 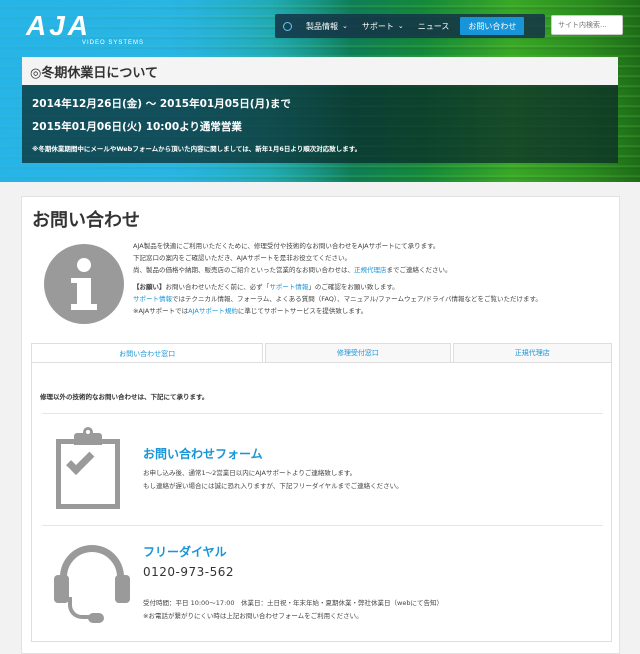 I want to click on intro-fragment: に準じてサポートサービスを提供致します。, so click(x=302, y=311).